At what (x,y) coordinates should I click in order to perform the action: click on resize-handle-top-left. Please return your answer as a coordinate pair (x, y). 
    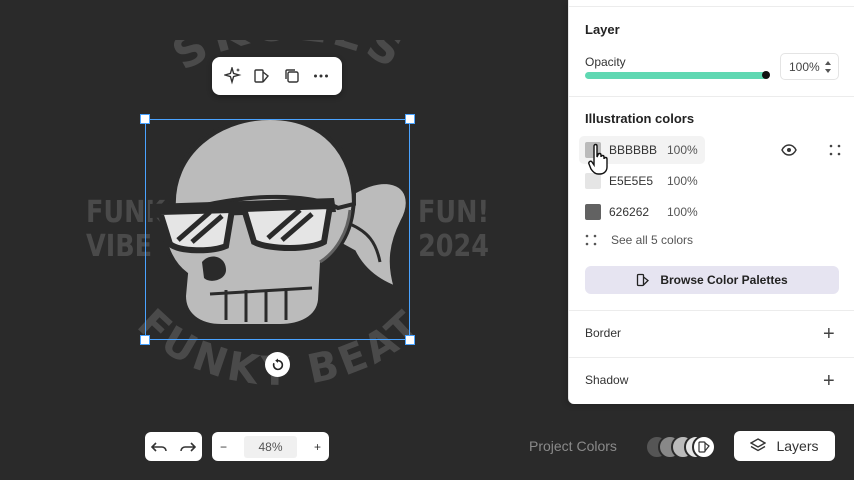
    Looking at the image, I should click on (145, 119).